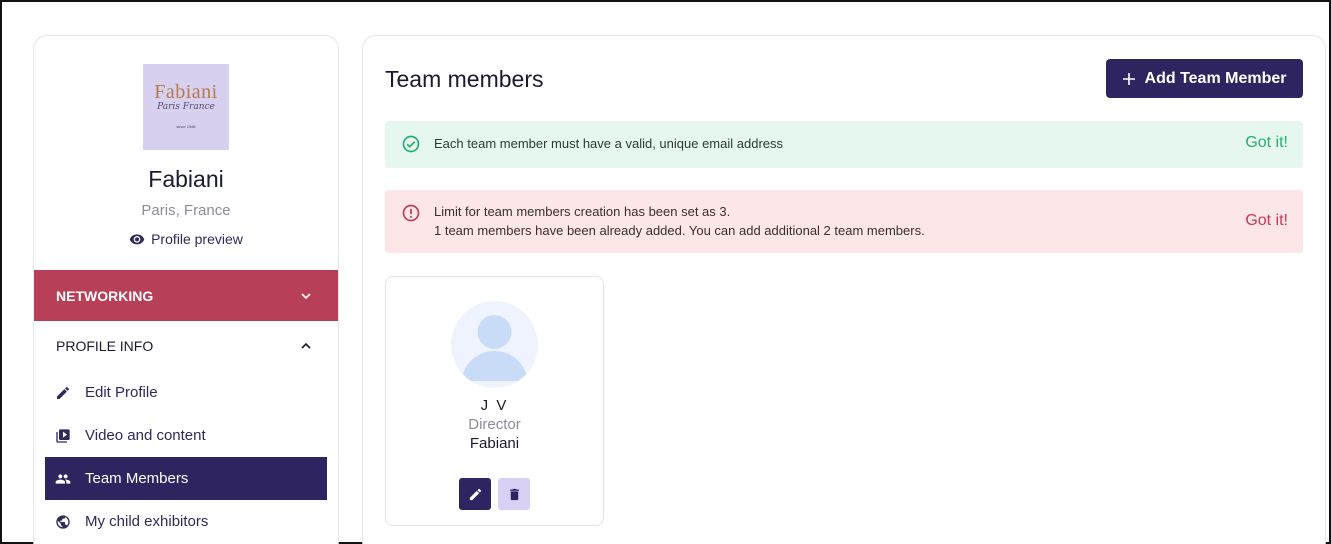 The image size is (1331, 544). Describe the element at coordinates (63, 435) in the screenshot. I see `video-library-icon` at that location.